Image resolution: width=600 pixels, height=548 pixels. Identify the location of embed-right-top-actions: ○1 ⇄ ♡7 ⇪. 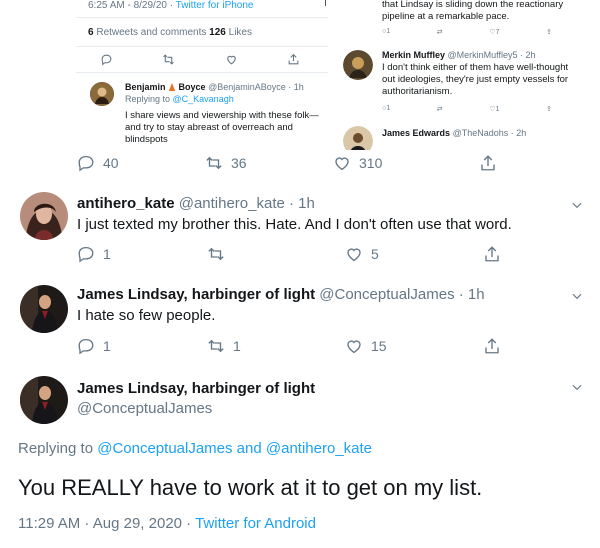
(467, 32).